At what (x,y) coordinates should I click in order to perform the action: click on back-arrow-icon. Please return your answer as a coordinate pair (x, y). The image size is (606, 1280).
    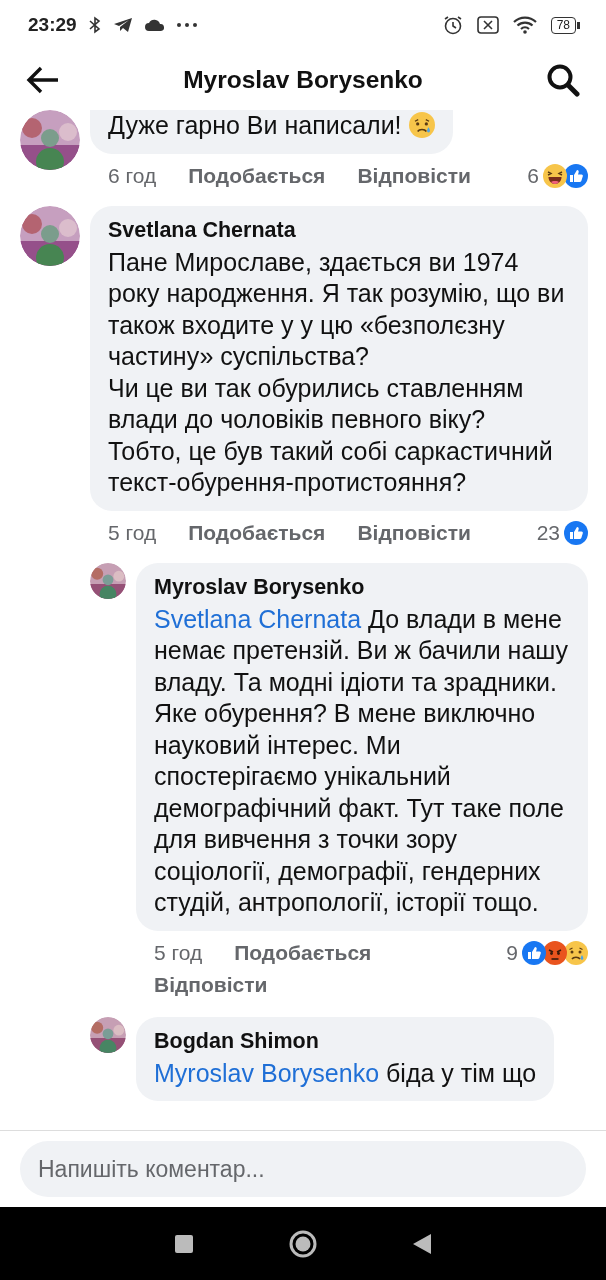
    Looking at the image, I should click on (43, 80).